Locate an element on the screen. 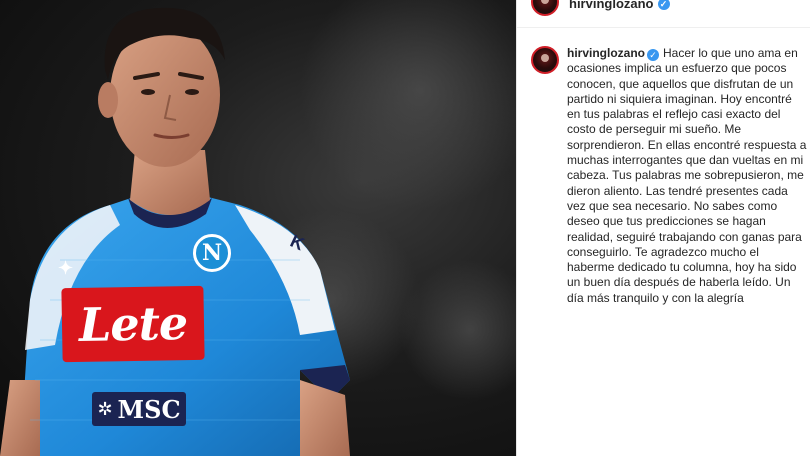 Image resolution: width=810 pixels, height=456 pixels. header-username-text: hirvinglozano is located at coordinates (611, 5).